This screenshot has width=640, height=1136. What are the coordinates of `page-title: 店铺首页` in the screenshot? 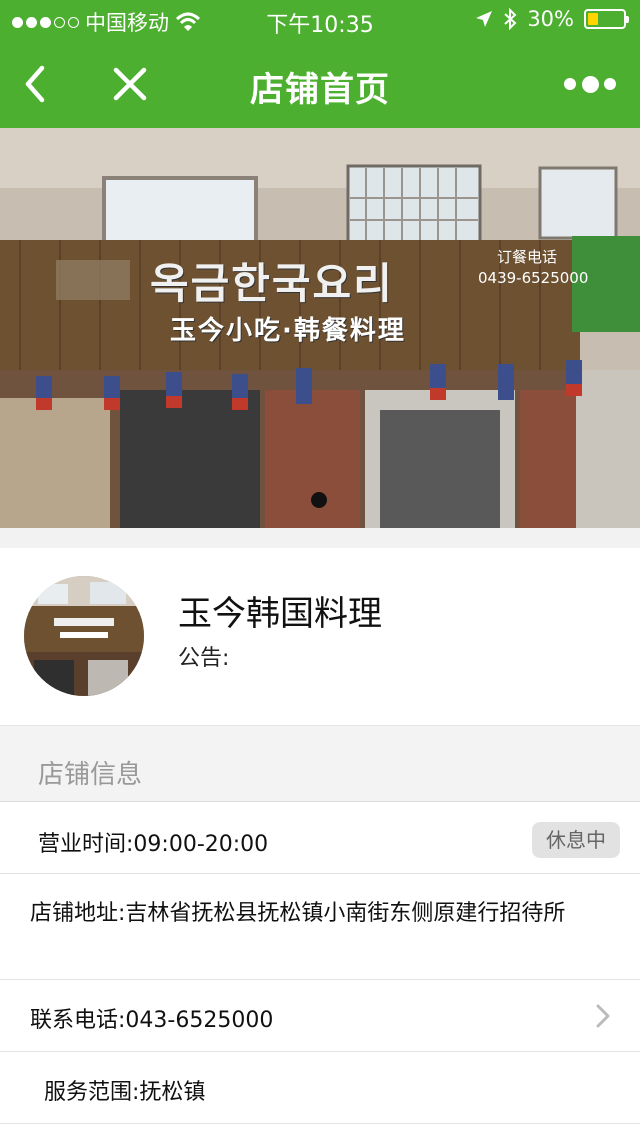 It's located at (320, 90).